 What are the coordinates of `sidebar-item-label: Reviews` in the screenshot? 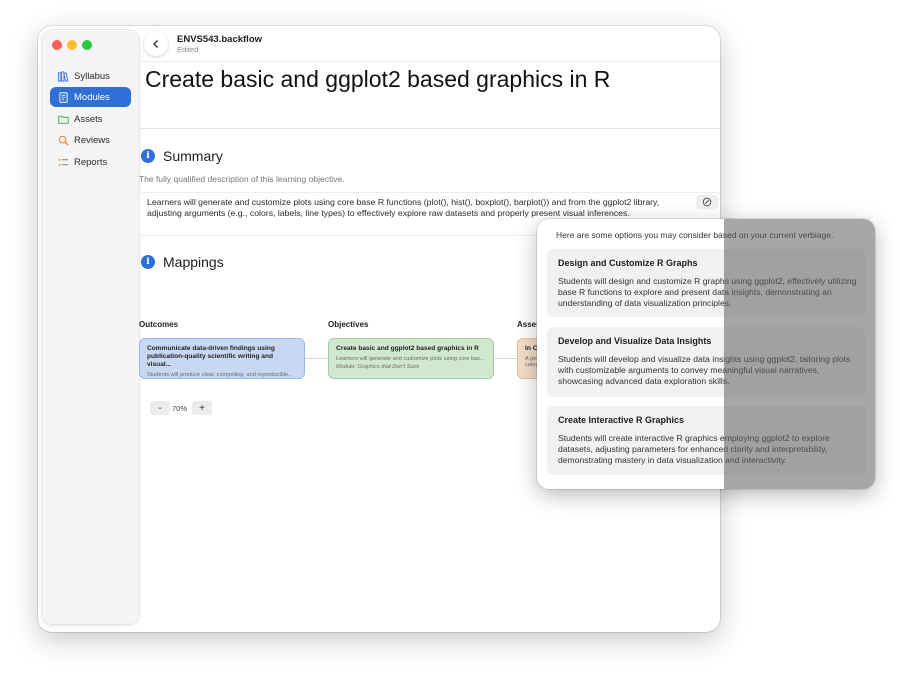 It's located at (92, 140).